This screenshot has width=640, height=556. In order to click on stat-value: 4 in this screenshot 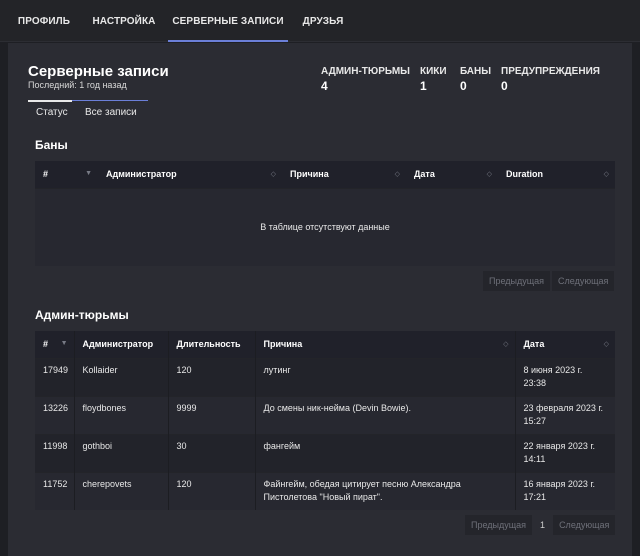, I will do `click(324, 86)`.